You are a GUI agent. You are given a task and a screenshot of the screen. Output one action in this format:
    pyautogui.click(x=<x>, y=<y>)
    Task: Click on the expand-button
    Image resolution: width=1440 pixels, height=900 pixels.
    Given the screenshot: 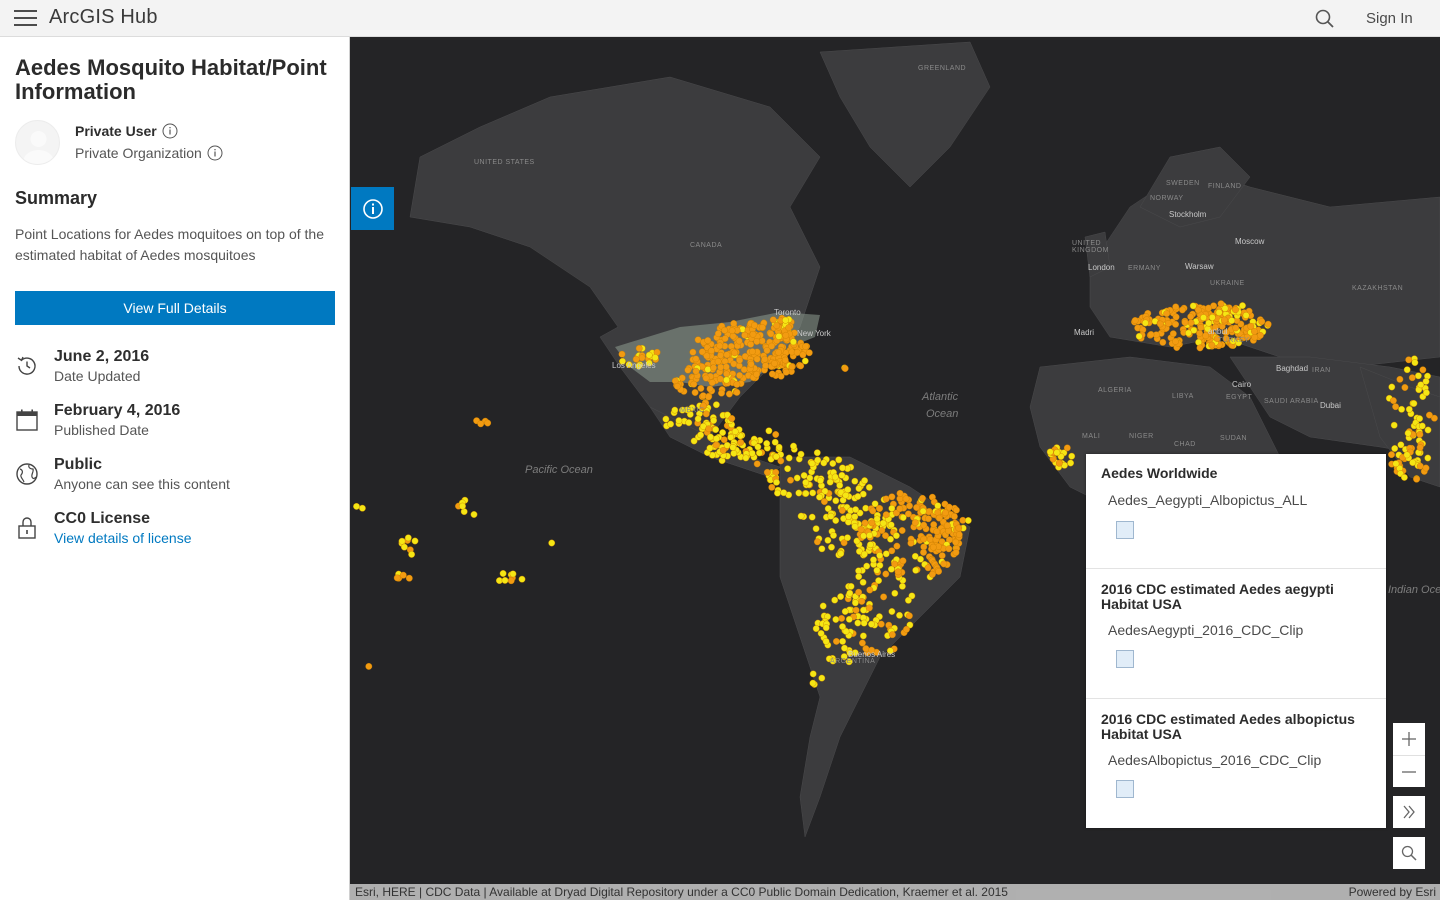 What is the action you would take?
    pyautogui.click(x=1409, y=812)
    